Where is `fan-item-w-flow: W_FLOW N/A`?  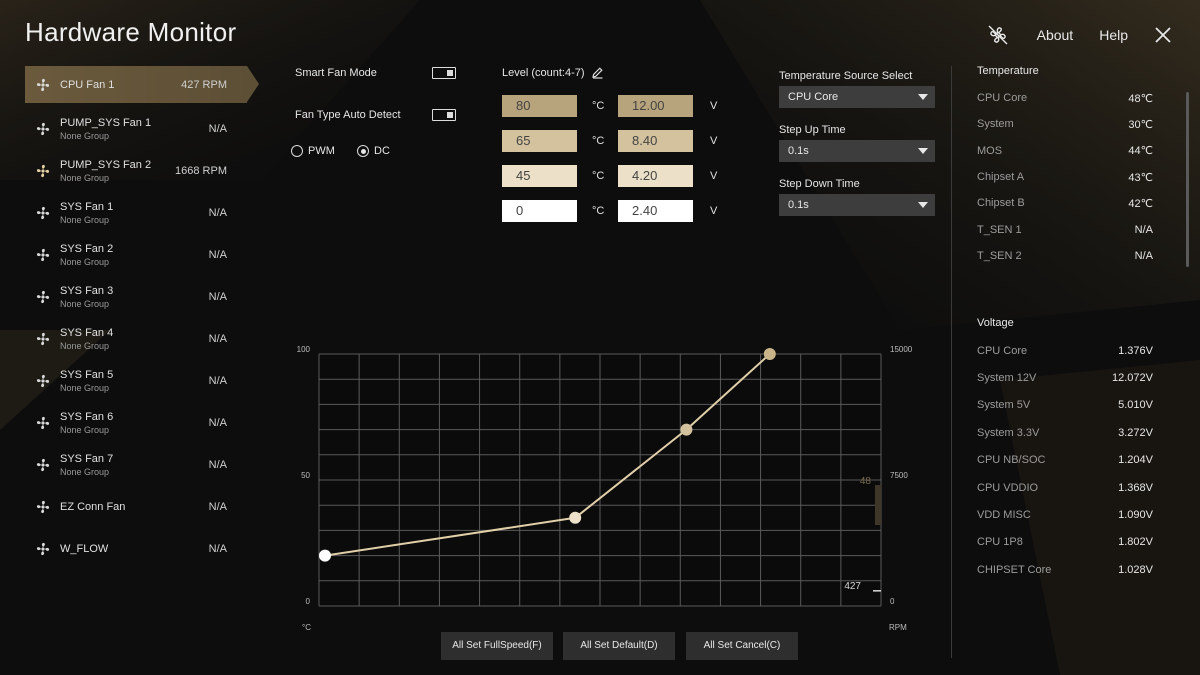 fan-item-w-flow: W_FLOW N/A is located at coordinates (136, 549).